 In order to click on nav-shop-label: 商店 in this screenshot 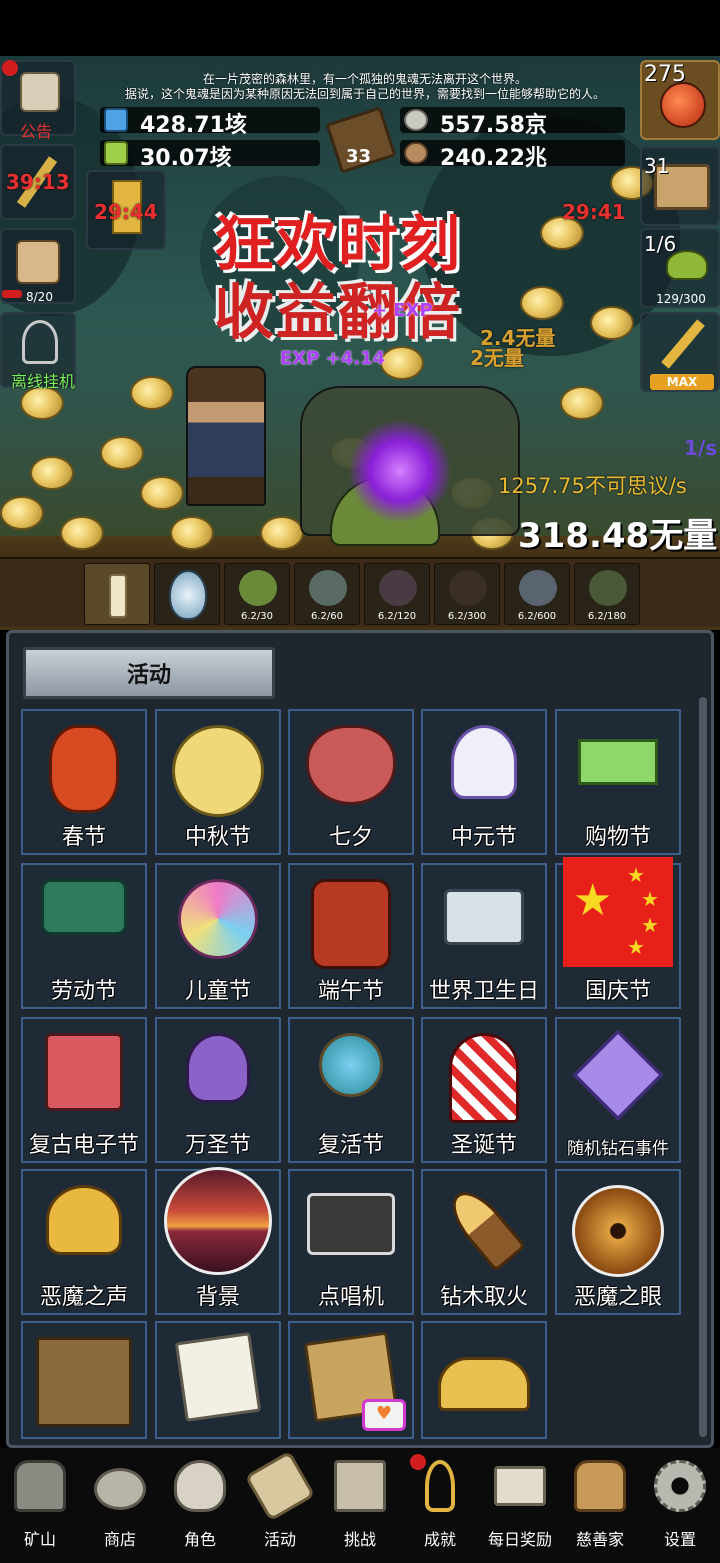, I will do `click(119, 1539)`.